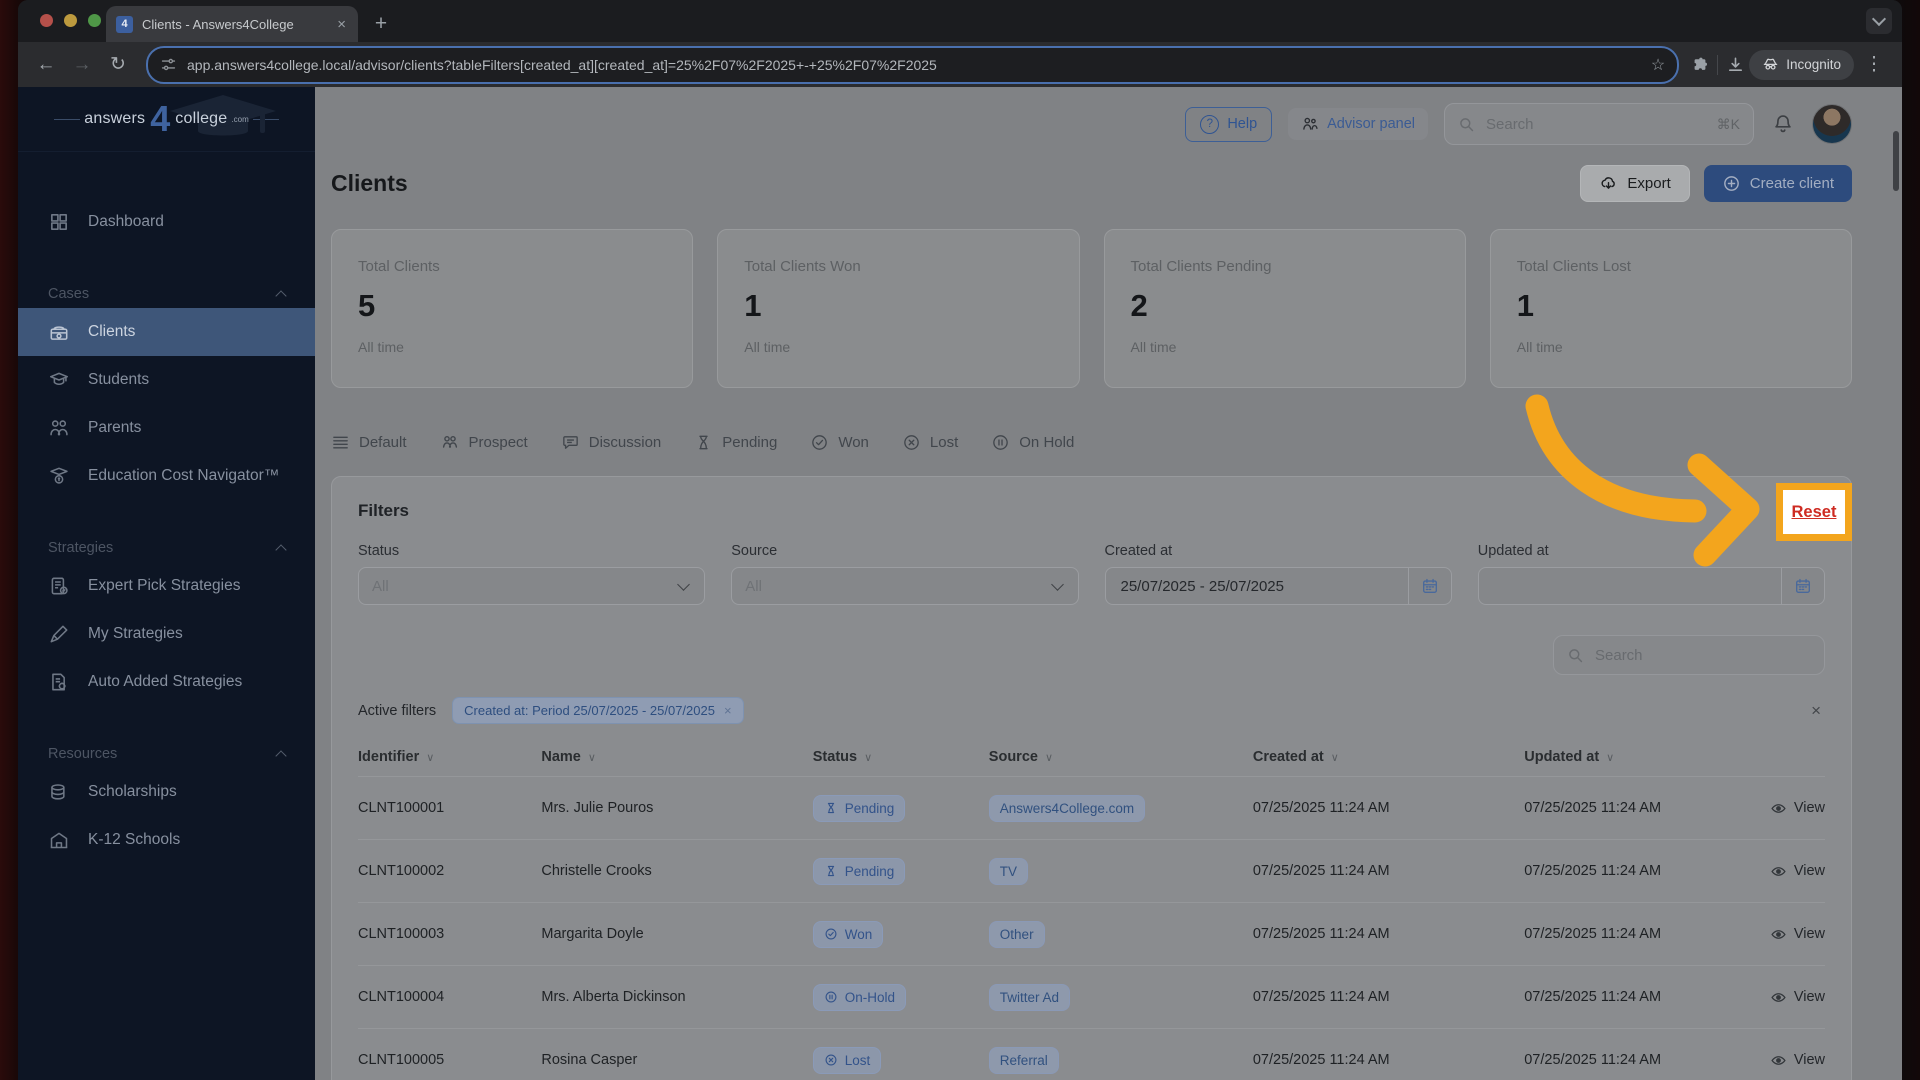  What do you see at coordinates (684, 584) in the screenshot?
I see `chevron-down-icon` at bounding box center [684, 584].